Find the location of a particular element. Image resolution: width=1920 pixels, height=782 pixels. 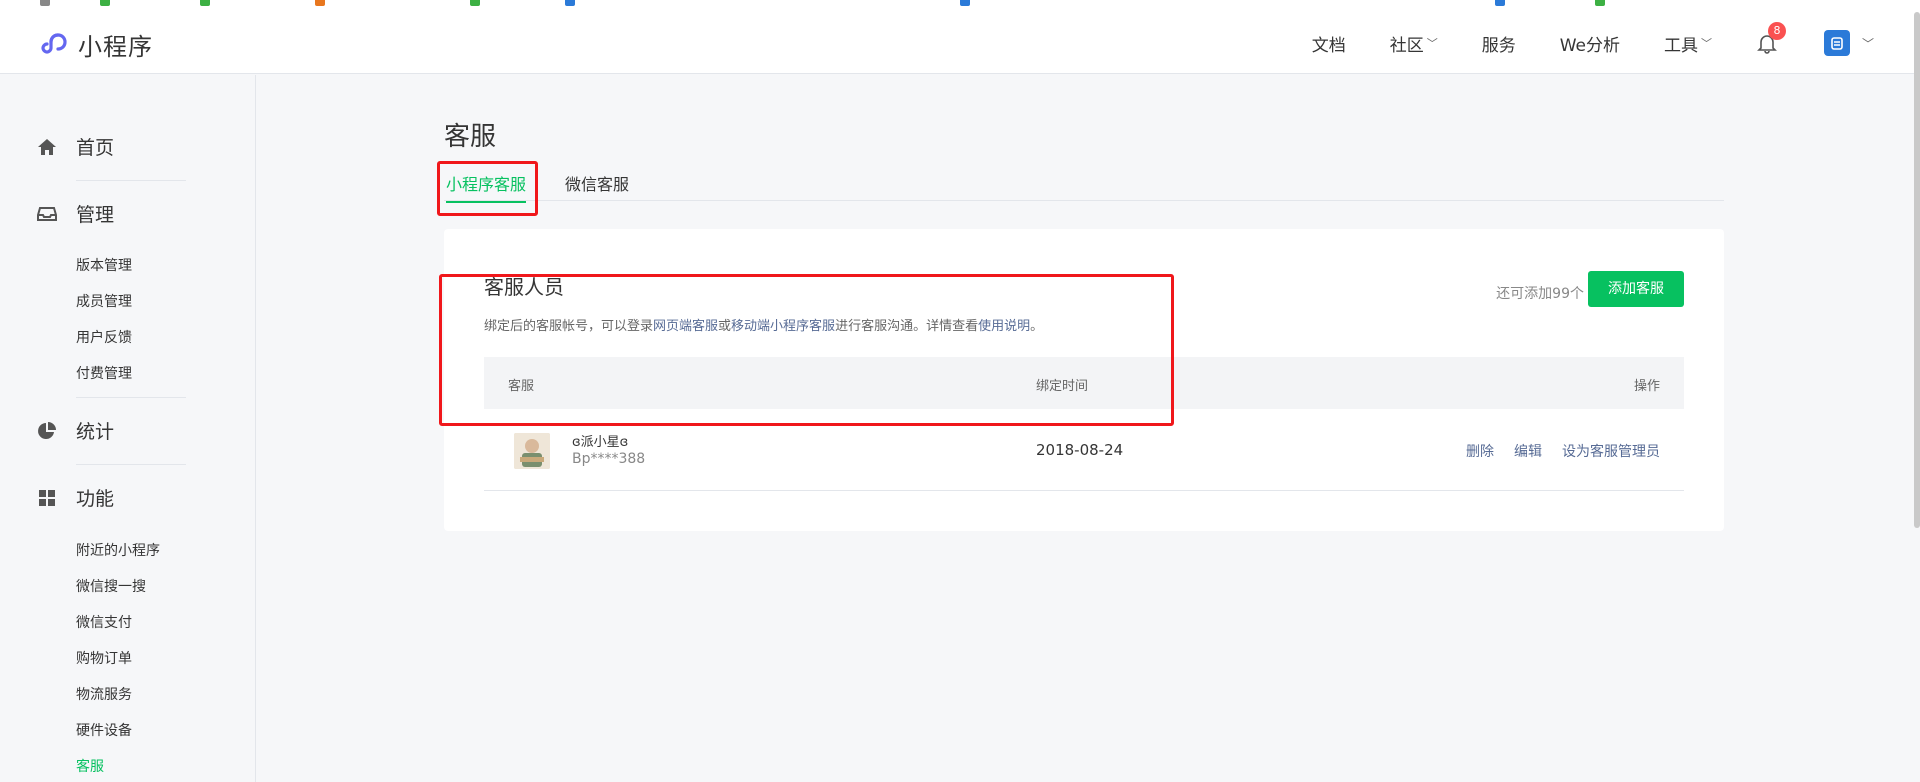

web-cs-link: 网页端客服 is located at coordinates (685, 326).